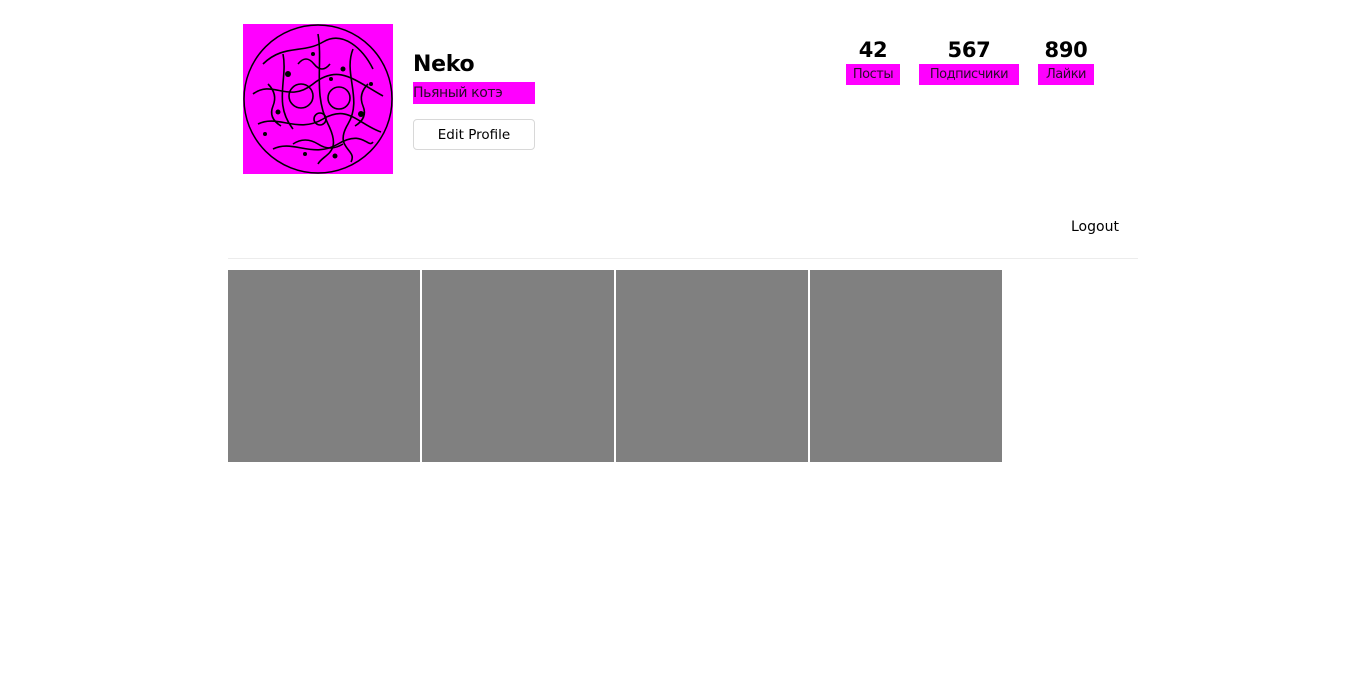 Image resolution: width=1366 pixels, height=683 pixels. I want to click on stat-likes-label: Лайки, so click(1066, 74).